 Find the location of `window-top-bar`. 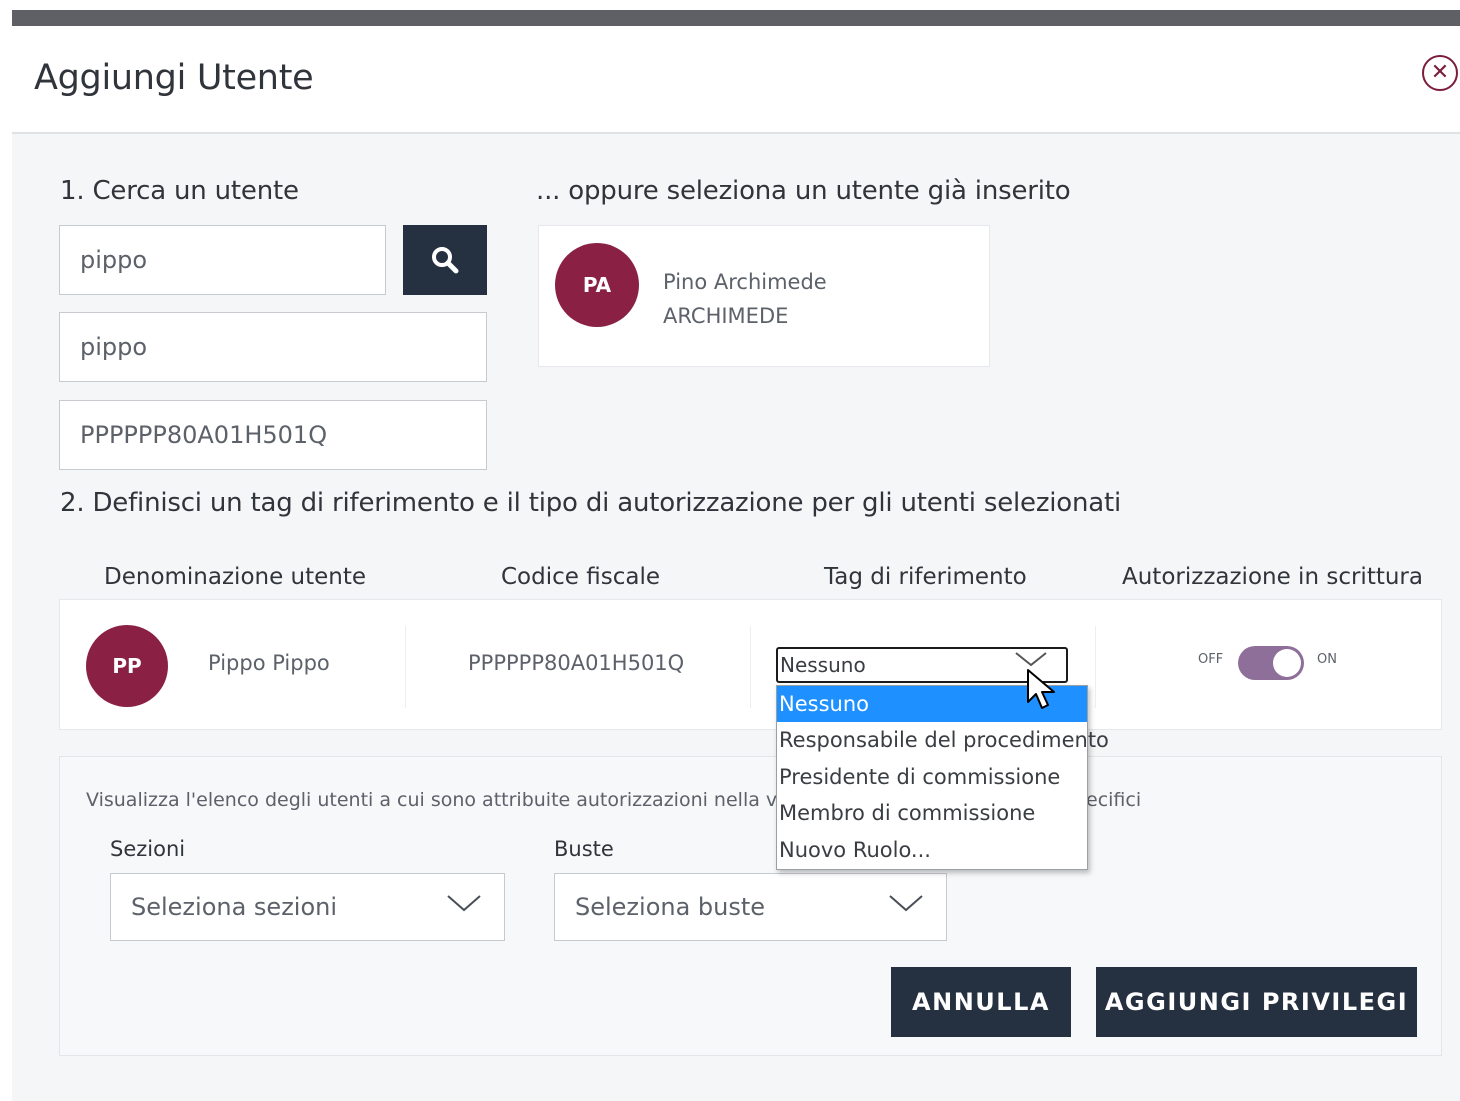

window-top-bar is located at coordinates (736, 18).